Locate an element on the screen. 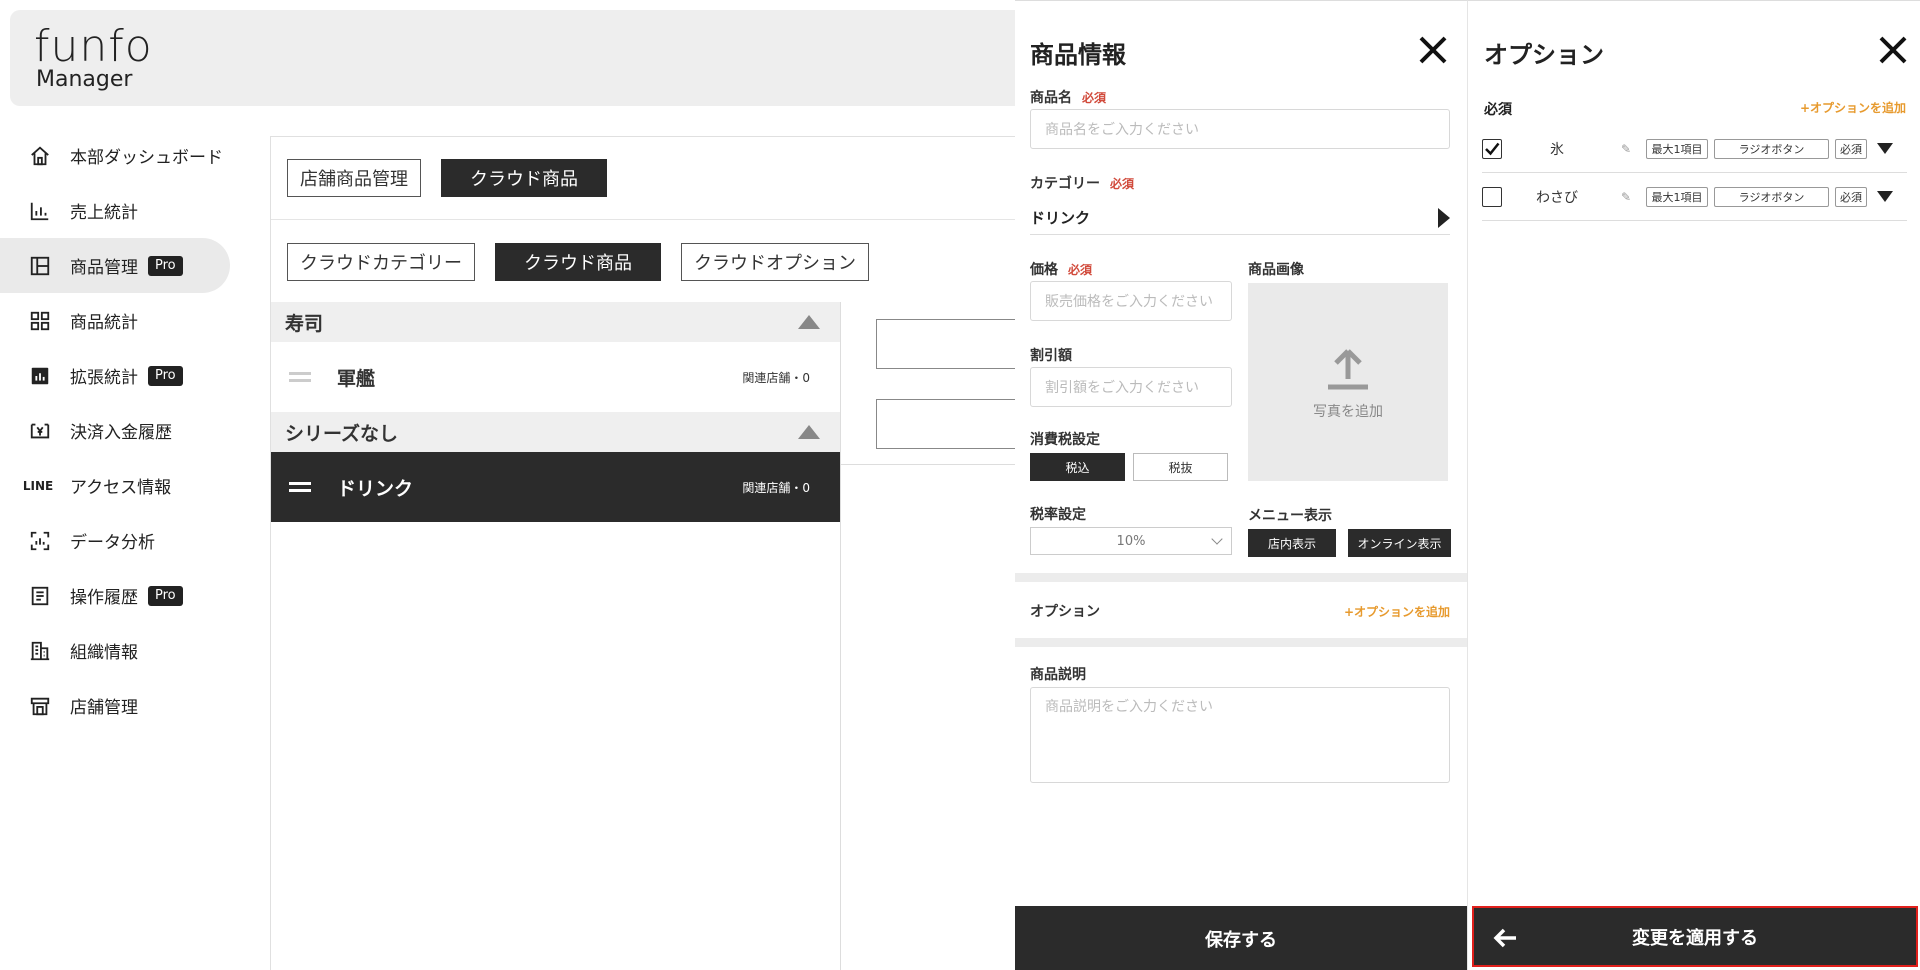 This screenshot has width=1920, height=970. option-row: 氷 ✎ 最大1項目 ラジオボタン 必須 is located at coordinates (1694, 149).